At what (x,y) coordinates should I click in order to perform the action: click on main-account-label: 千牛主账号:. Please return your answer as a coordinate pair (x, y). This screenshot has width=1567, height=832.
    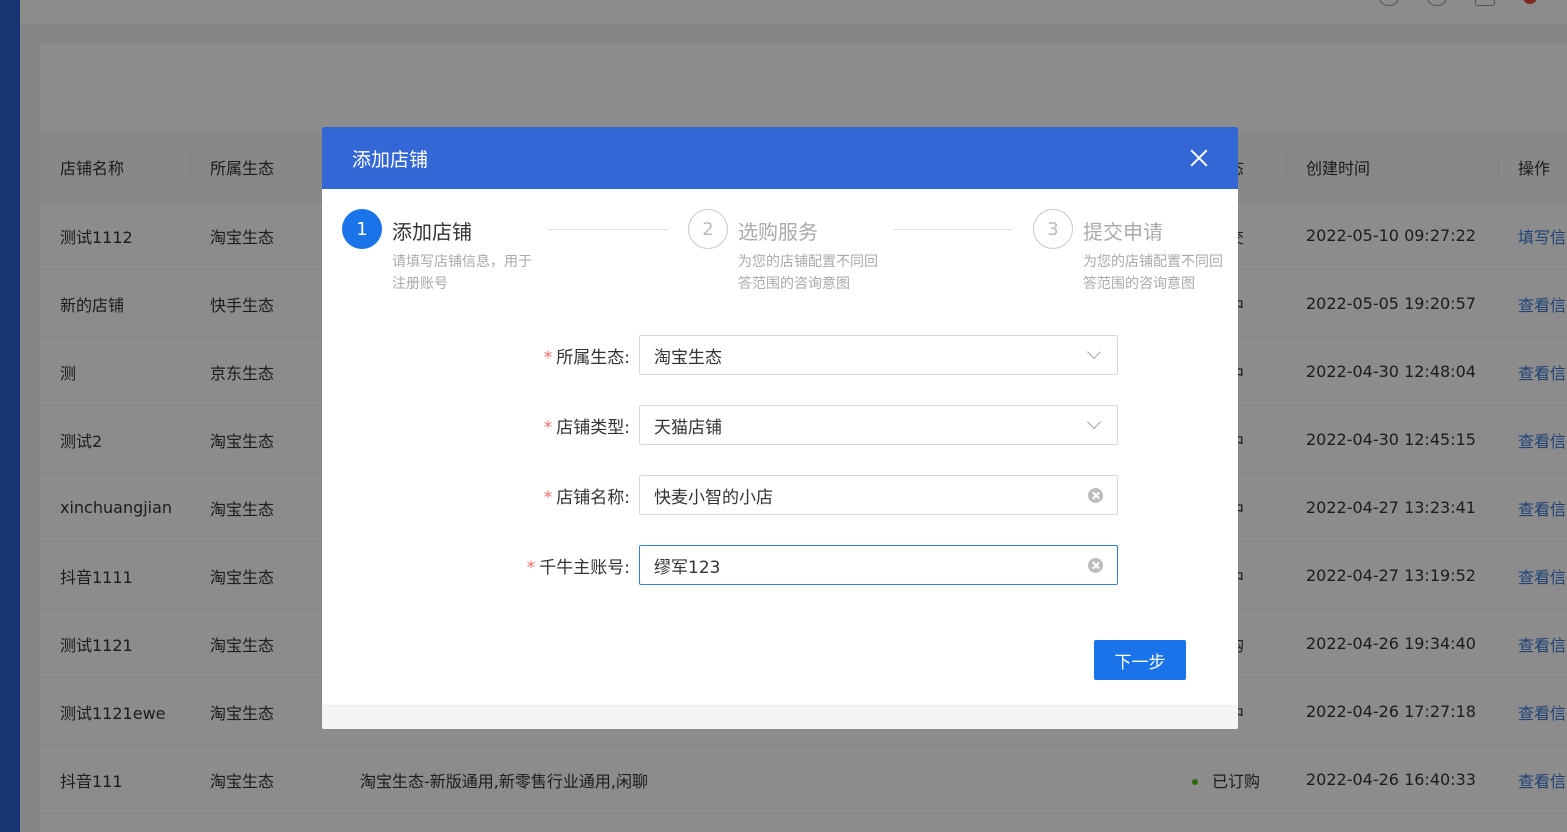
    Looking at the image, I should click on (584, 568).